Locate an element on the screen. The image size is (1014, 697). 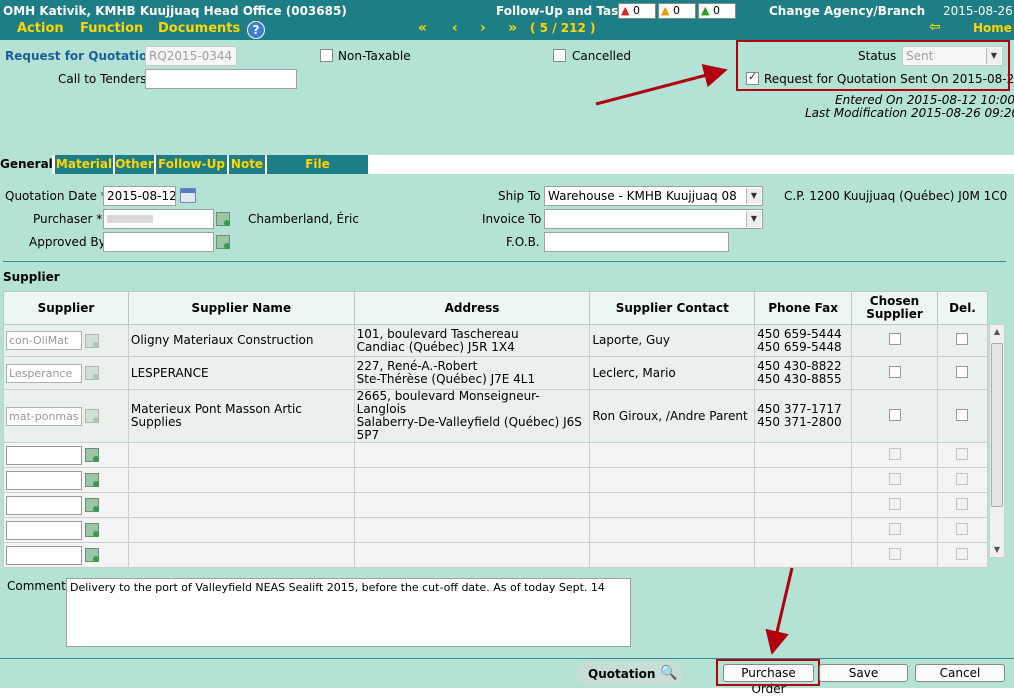
arrow-to-status is located at coordinates (661, 84).